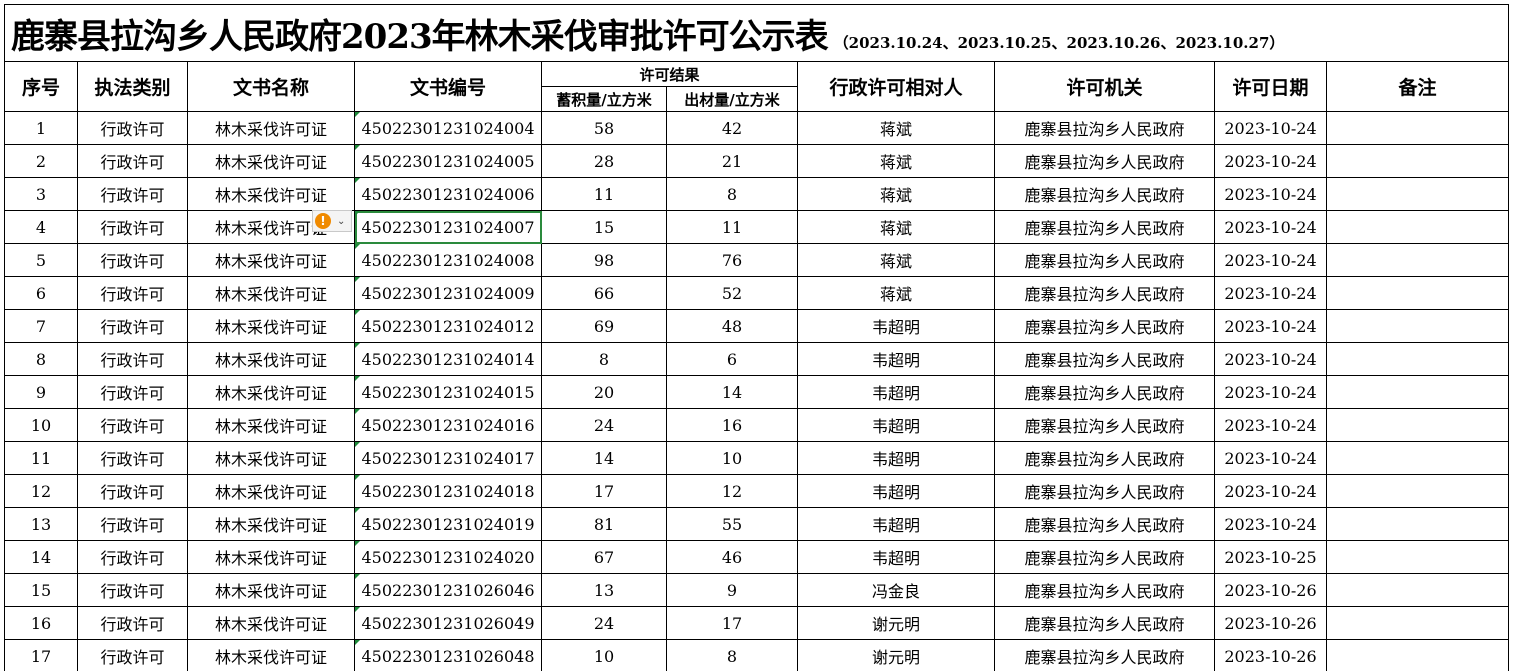  What do you see at coordinates (732, 161) in the screenshot?
I see `cell-output-volume: 21` at bounding box center [732, 161].